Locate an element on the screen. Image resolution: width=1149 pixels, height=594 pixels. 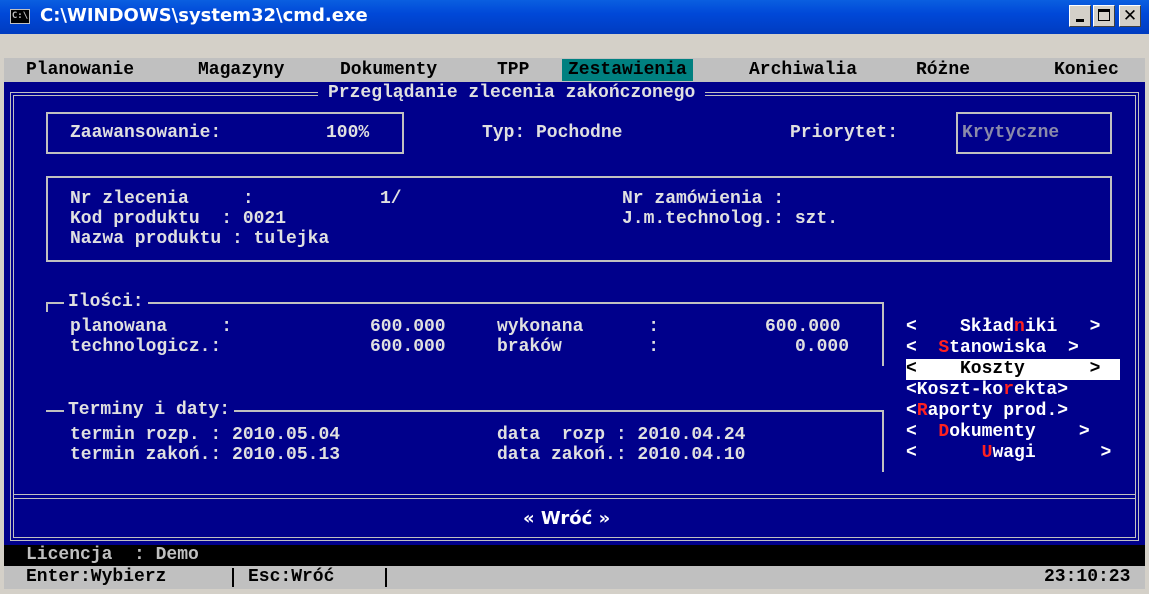
minimize-button is located at coordinates (1080, 16).